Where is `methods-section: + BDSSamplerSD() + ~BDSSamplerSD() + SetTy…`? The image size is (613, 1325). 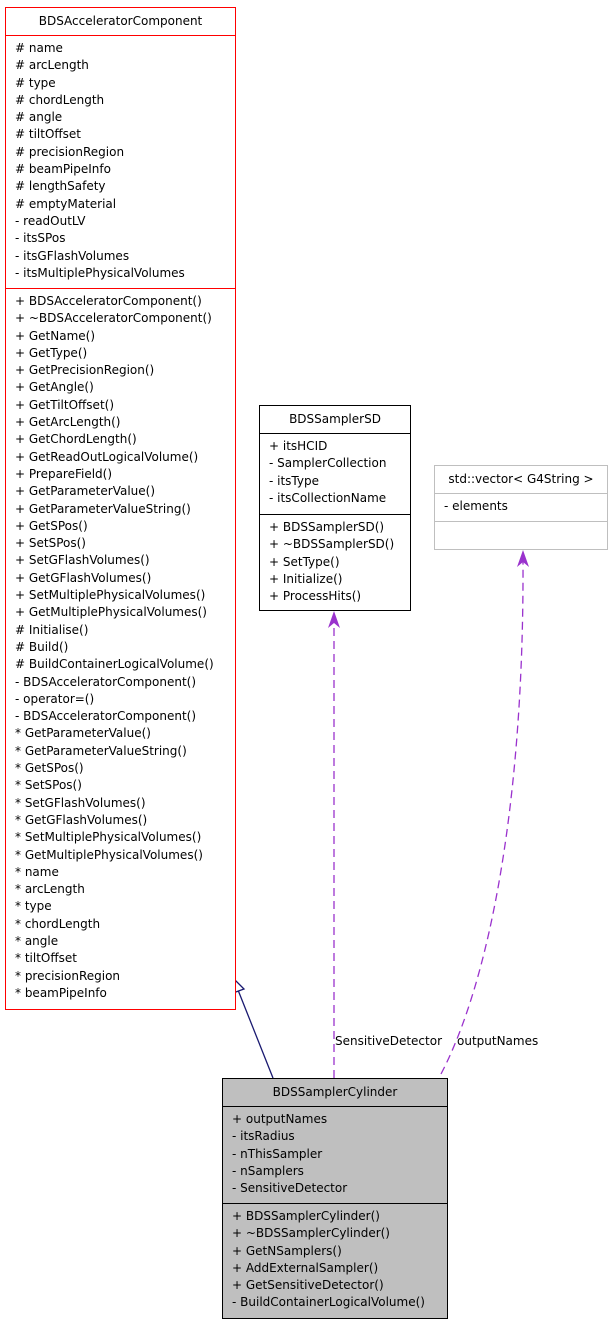 methods-section: + BDSSamplerSD() + ~BDSSamplerSD() + SetTy… is located at coordinates (335, 559).